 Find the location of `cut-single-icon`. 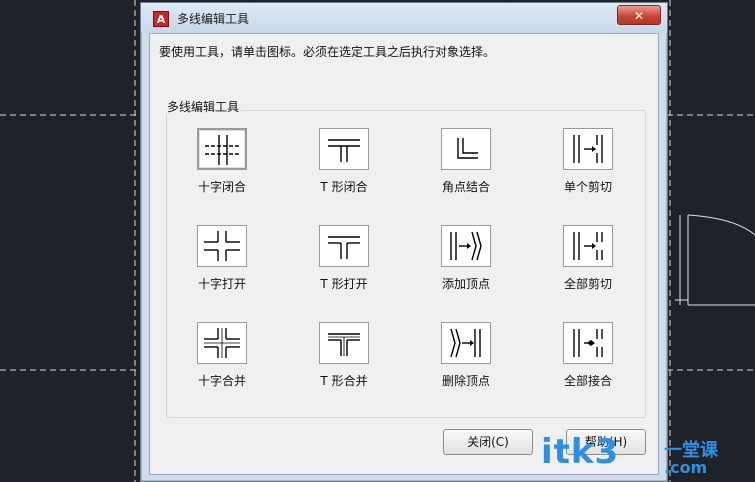

cut-single-icon is located at coordinates (588, 149).